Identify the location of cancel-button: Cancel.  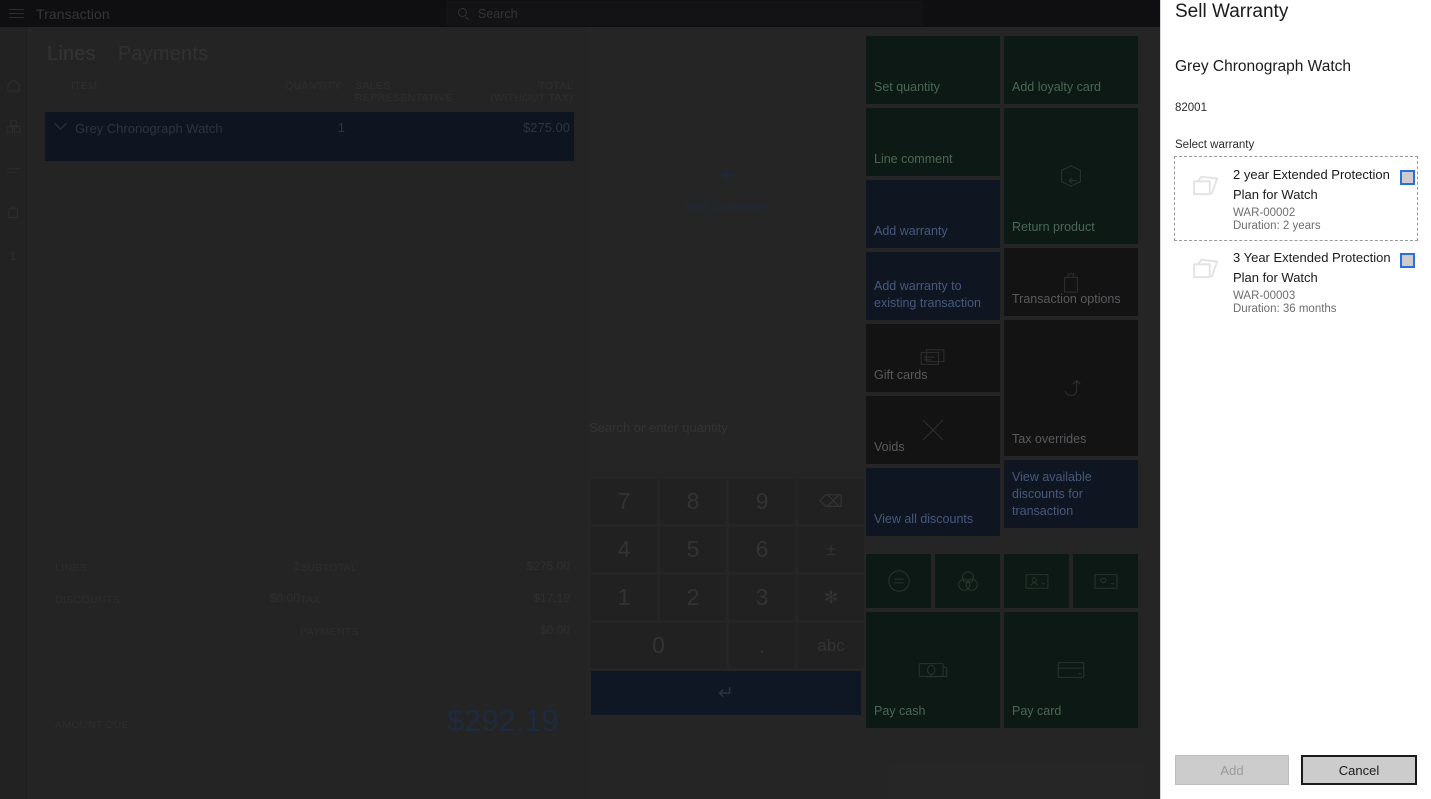
(1359, 770).